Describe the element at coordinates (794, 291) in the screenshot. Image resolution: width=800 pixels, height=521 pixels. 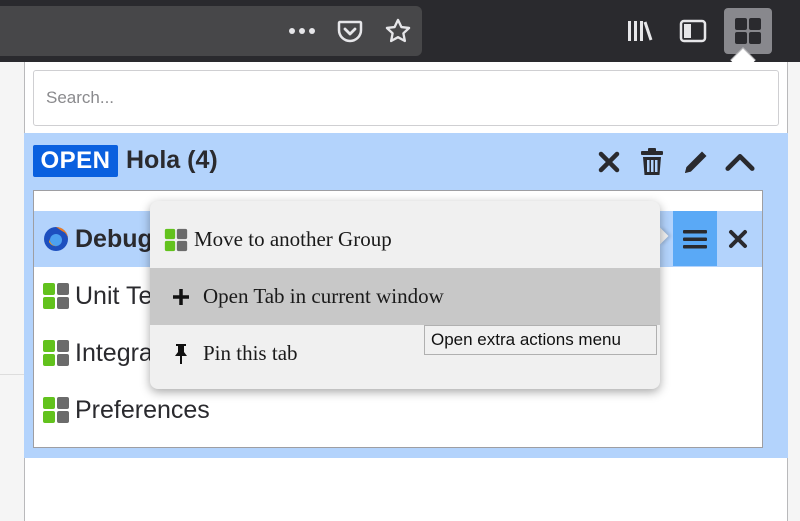
I see `page-background-right` at that location.